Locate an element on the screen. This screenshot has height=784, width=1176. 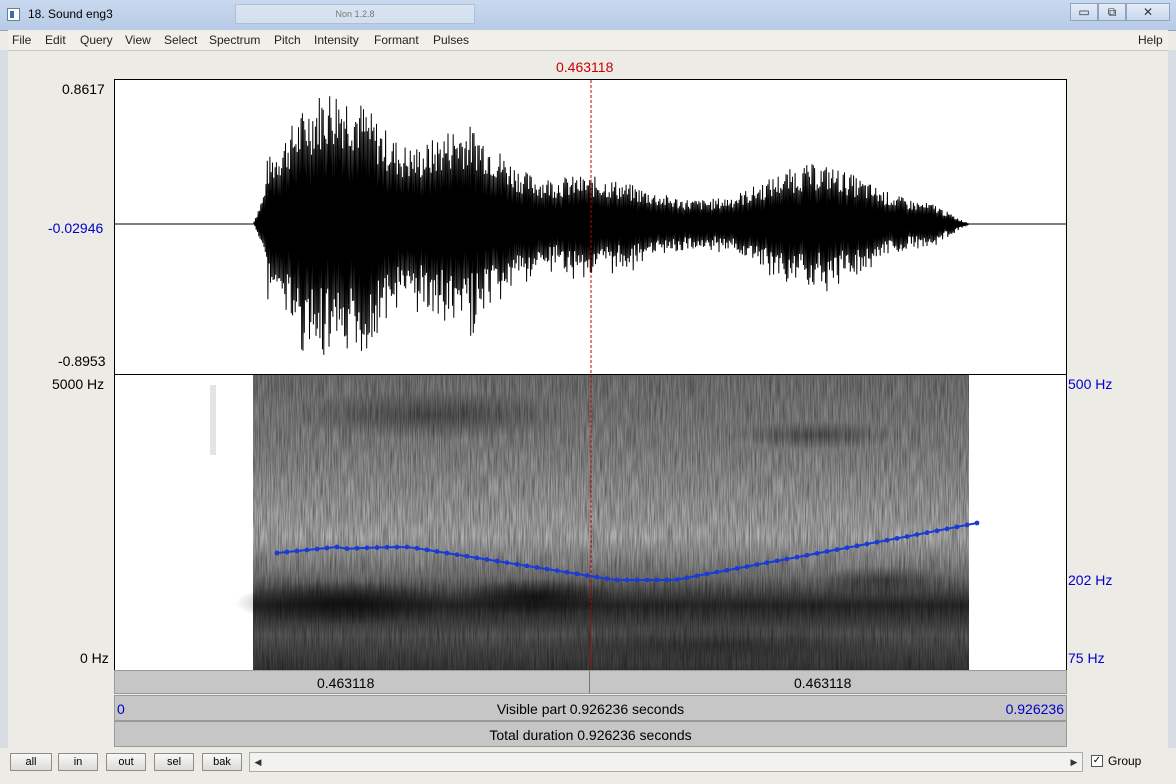
maximize-button: ⧉ is located at coordinates (1112, 12).